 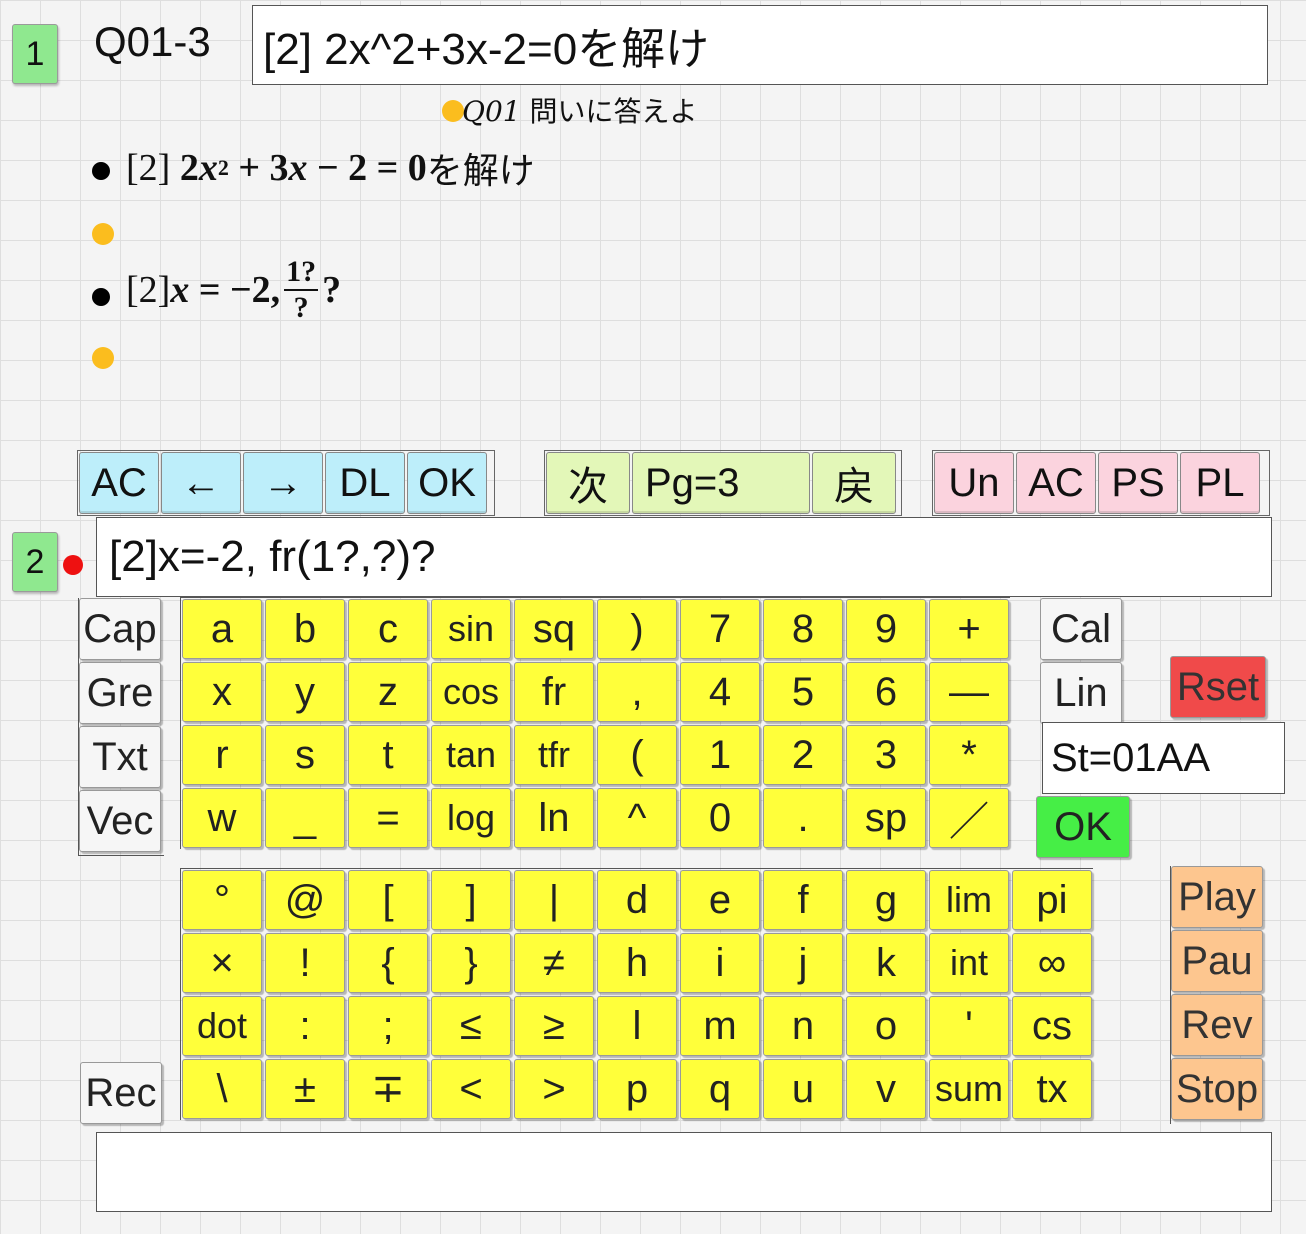 What do you see at coordinates (35, 562) in the screenshot?
I see `line-number-2: 2` at bounding box center [35, 562].